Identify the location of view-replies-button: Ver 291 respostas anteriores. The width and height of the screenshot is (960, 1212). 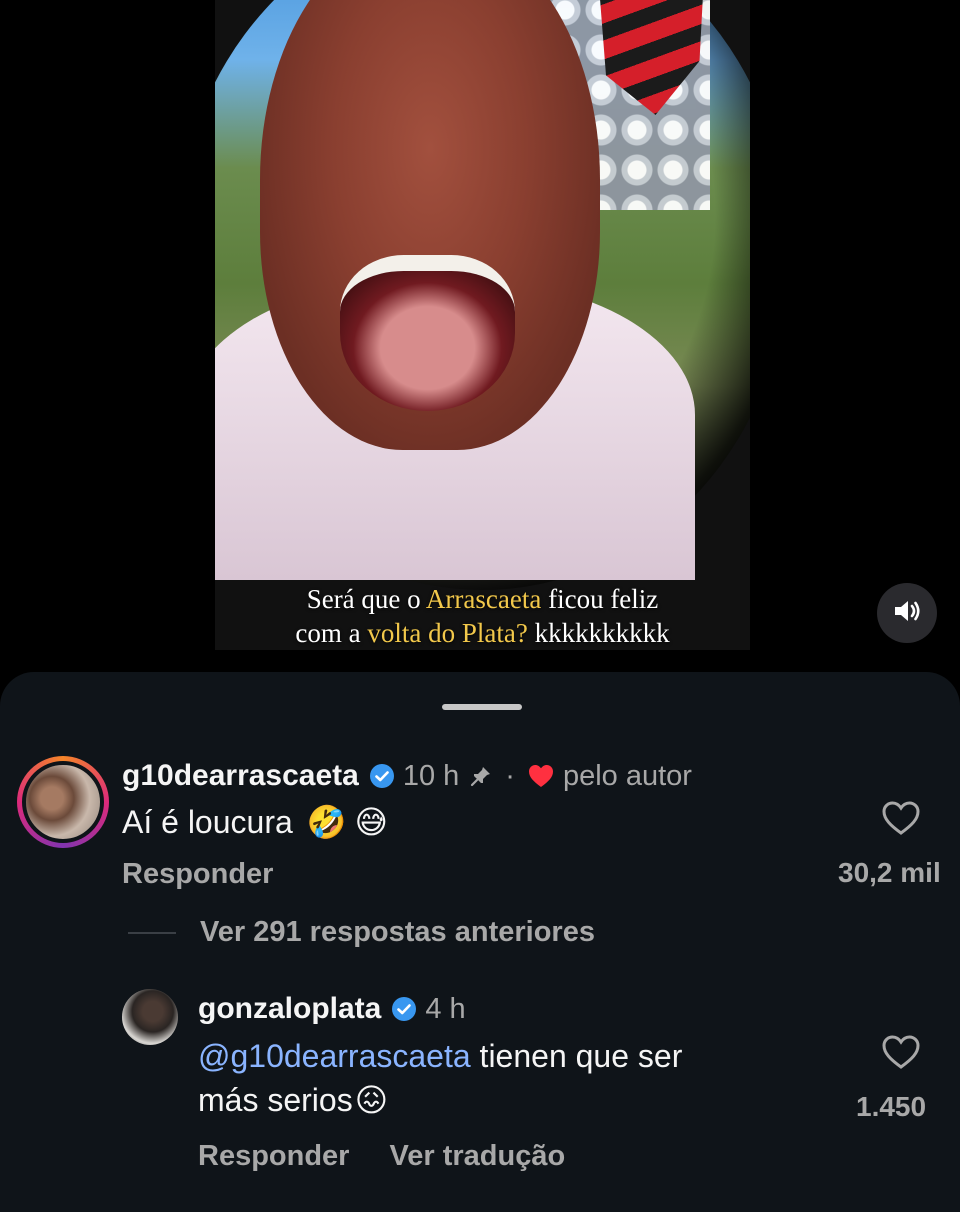
(361, 932).